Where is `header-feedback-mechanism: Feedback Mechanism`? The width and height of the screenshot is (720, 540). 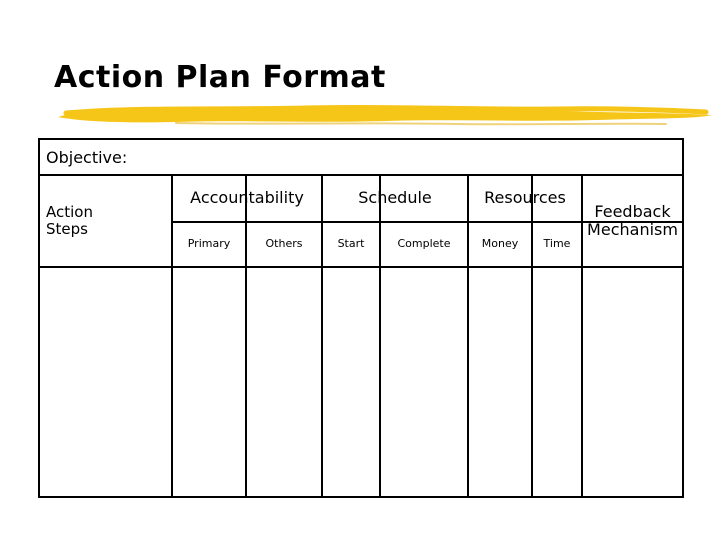 header-feedback-mechanism: Feedback Mechanism is located at coordinates (632, 221).